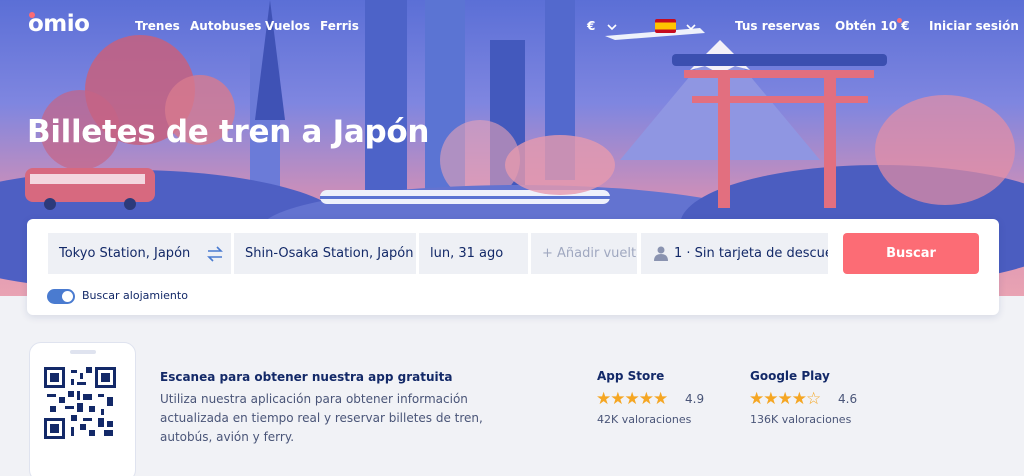  I want to click on nav-trains: Trenes, so click(157, 26).